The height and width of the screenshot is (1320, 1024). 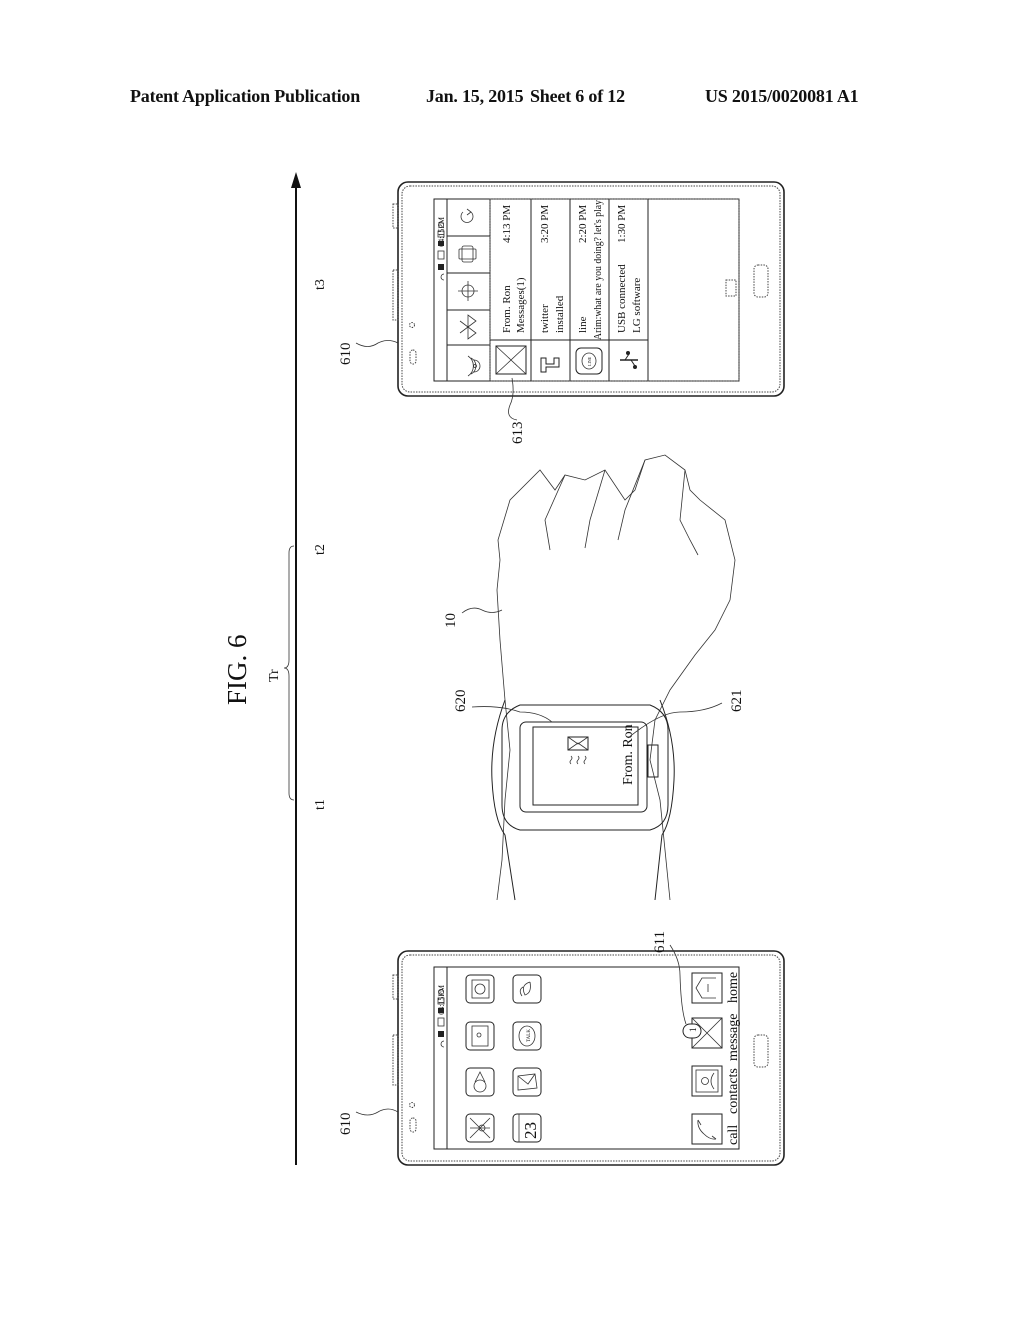 What do you see at coordinates (733, 987) in the screenshot?
I see `dock-label: home` at bounding box center [733, 987].